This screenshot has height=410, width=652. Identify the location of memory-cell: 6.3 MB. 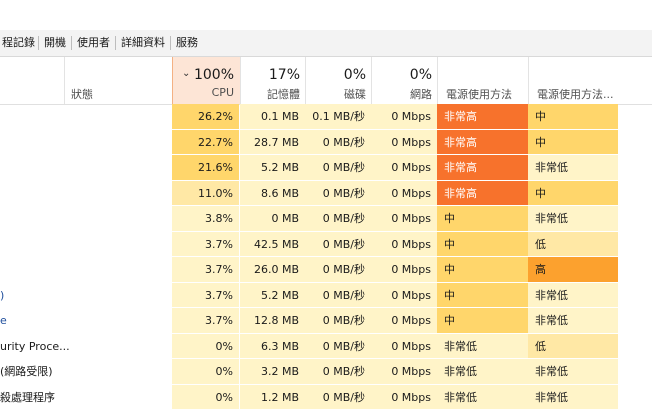
(272, 347).